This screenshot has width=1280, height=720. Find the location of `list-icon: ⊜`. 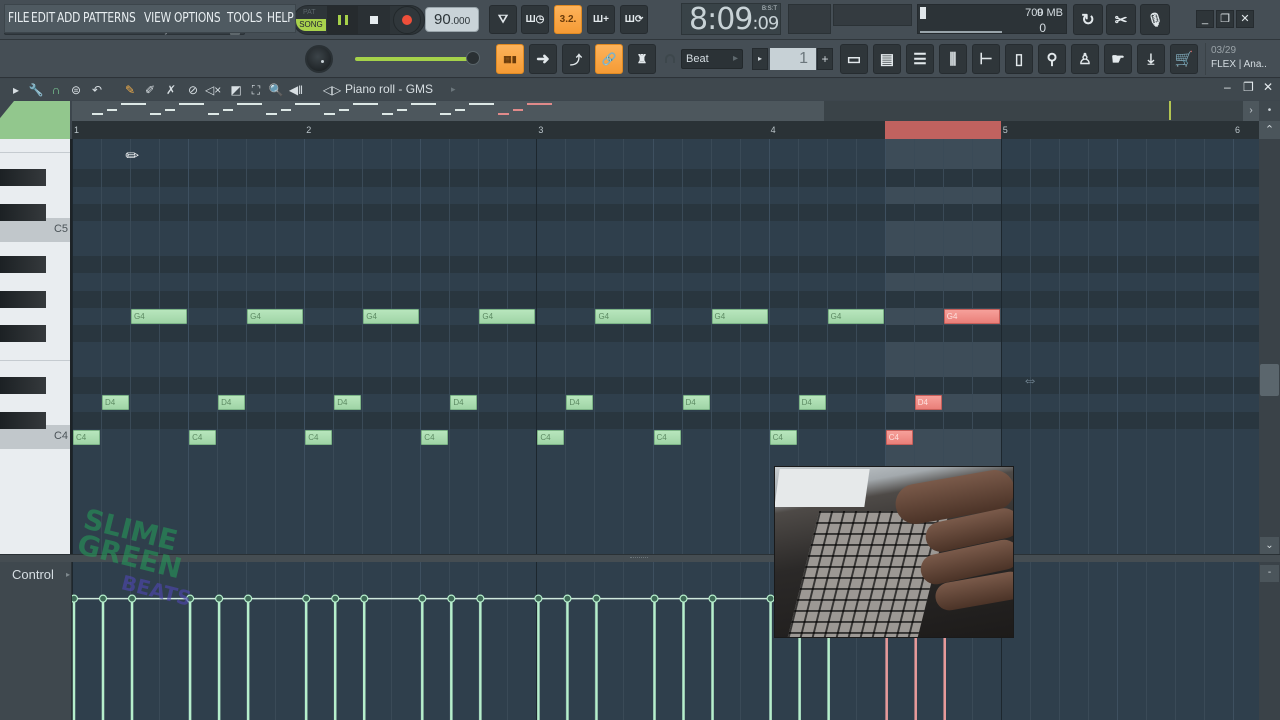

list-icon: ⊜ is located at coordinates (76, 90).